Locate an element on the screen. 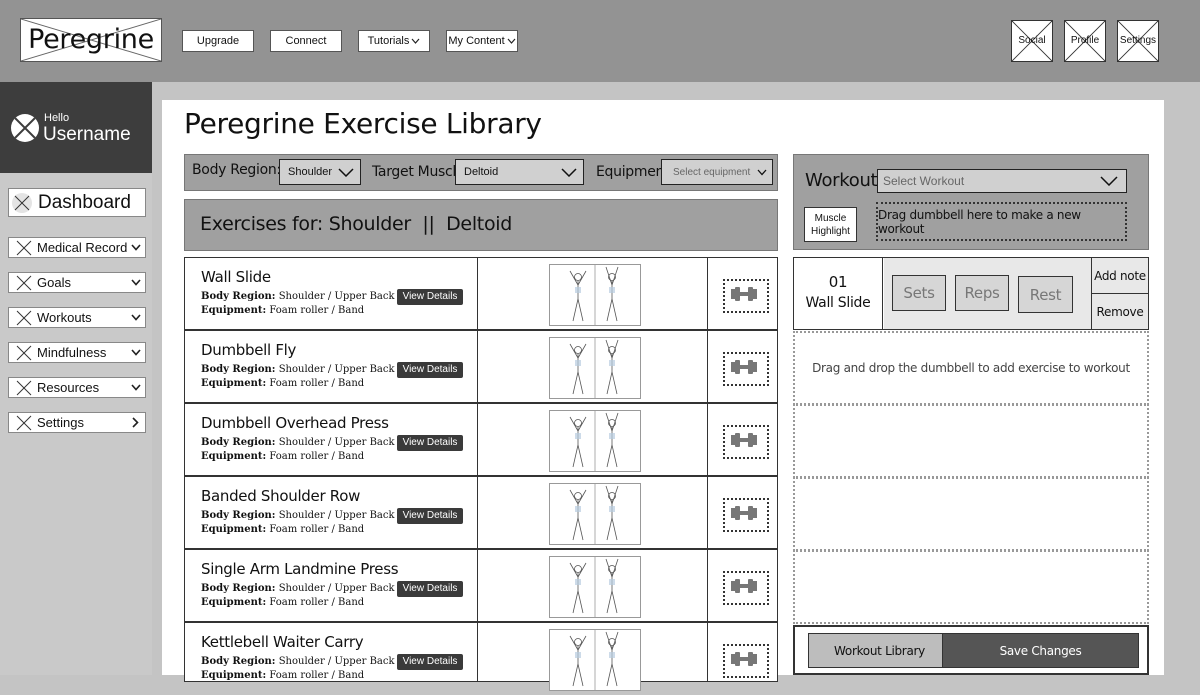  workout-library-button: Workout Library is located at coordinates (879, 650).